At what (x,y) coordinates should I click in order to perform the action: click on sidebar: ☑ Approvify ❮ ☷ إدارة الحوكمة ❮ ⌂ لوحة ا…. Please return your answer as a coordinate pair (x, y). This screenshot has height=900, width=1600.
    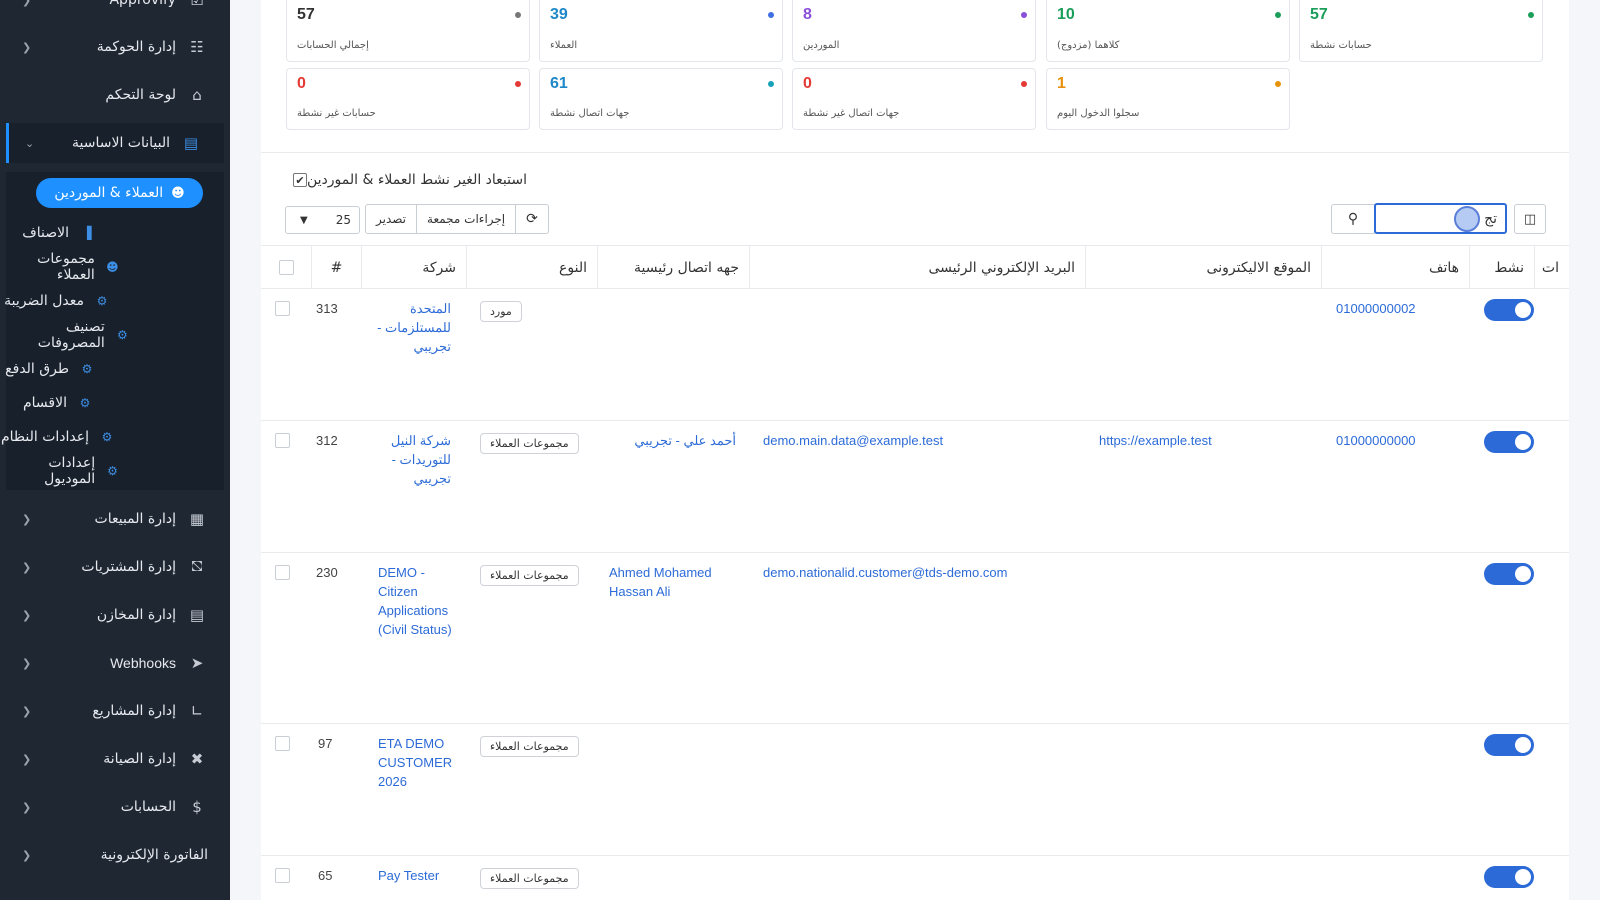
    Looking at the image, I should click on (115, 450).